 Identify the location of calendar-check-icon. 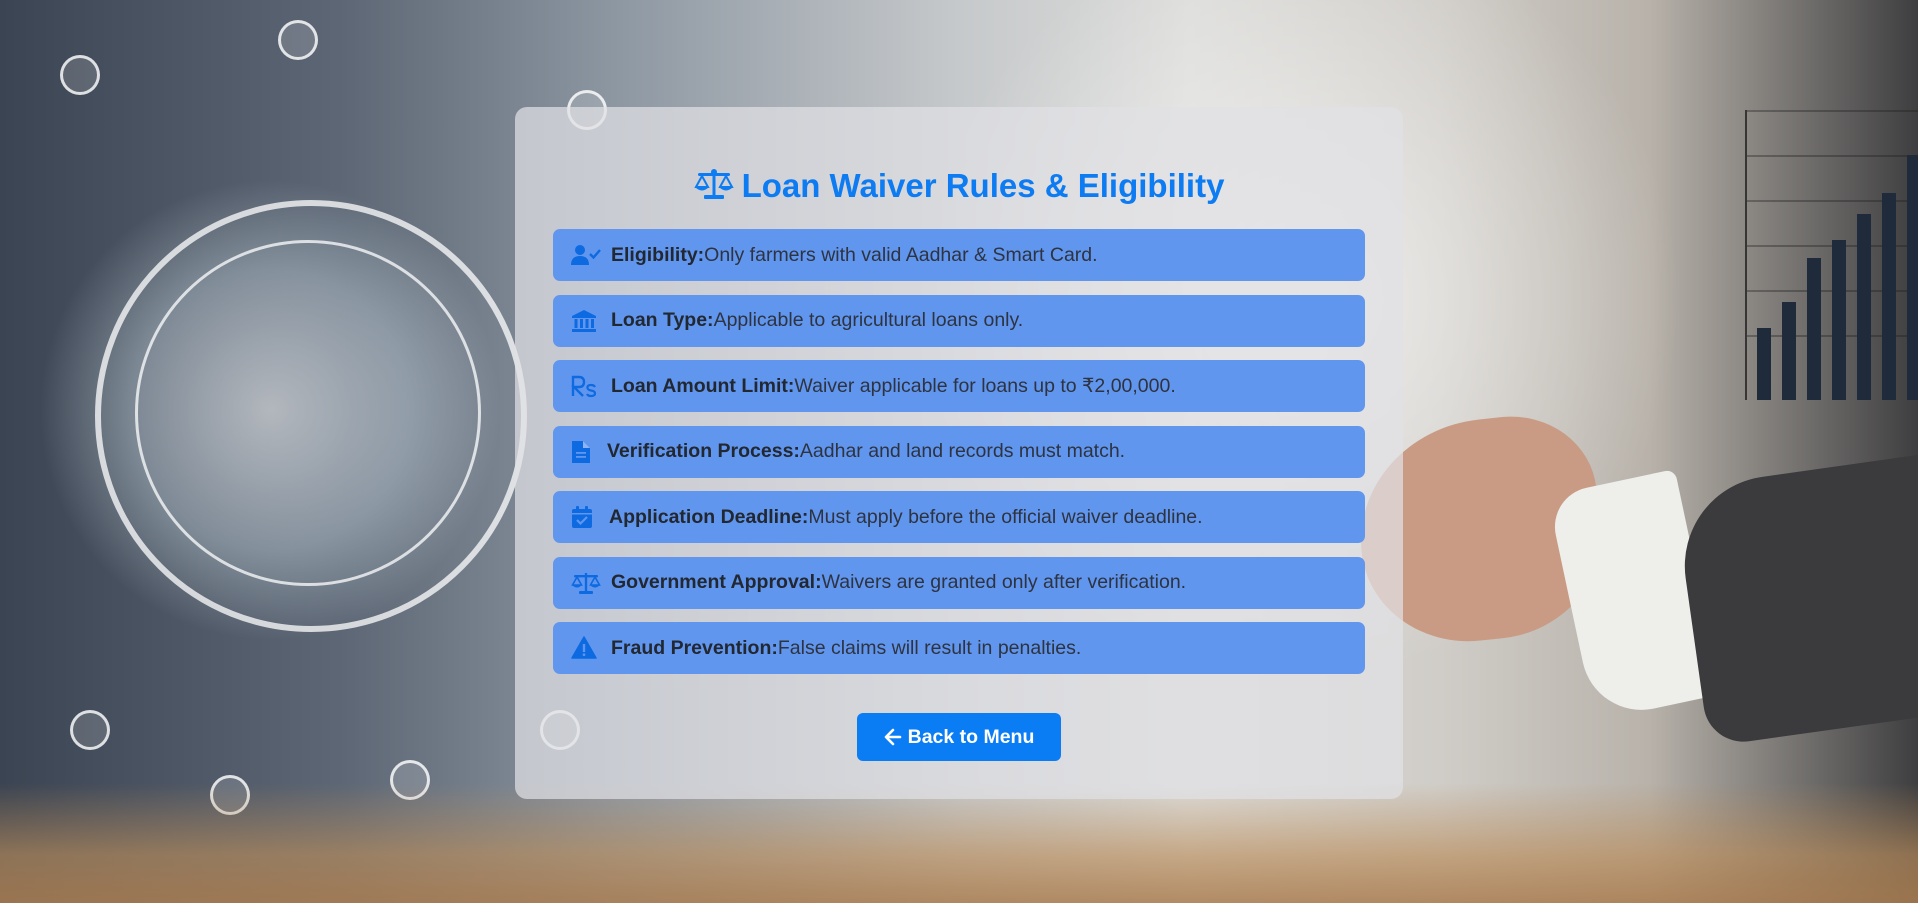
(585, 517).